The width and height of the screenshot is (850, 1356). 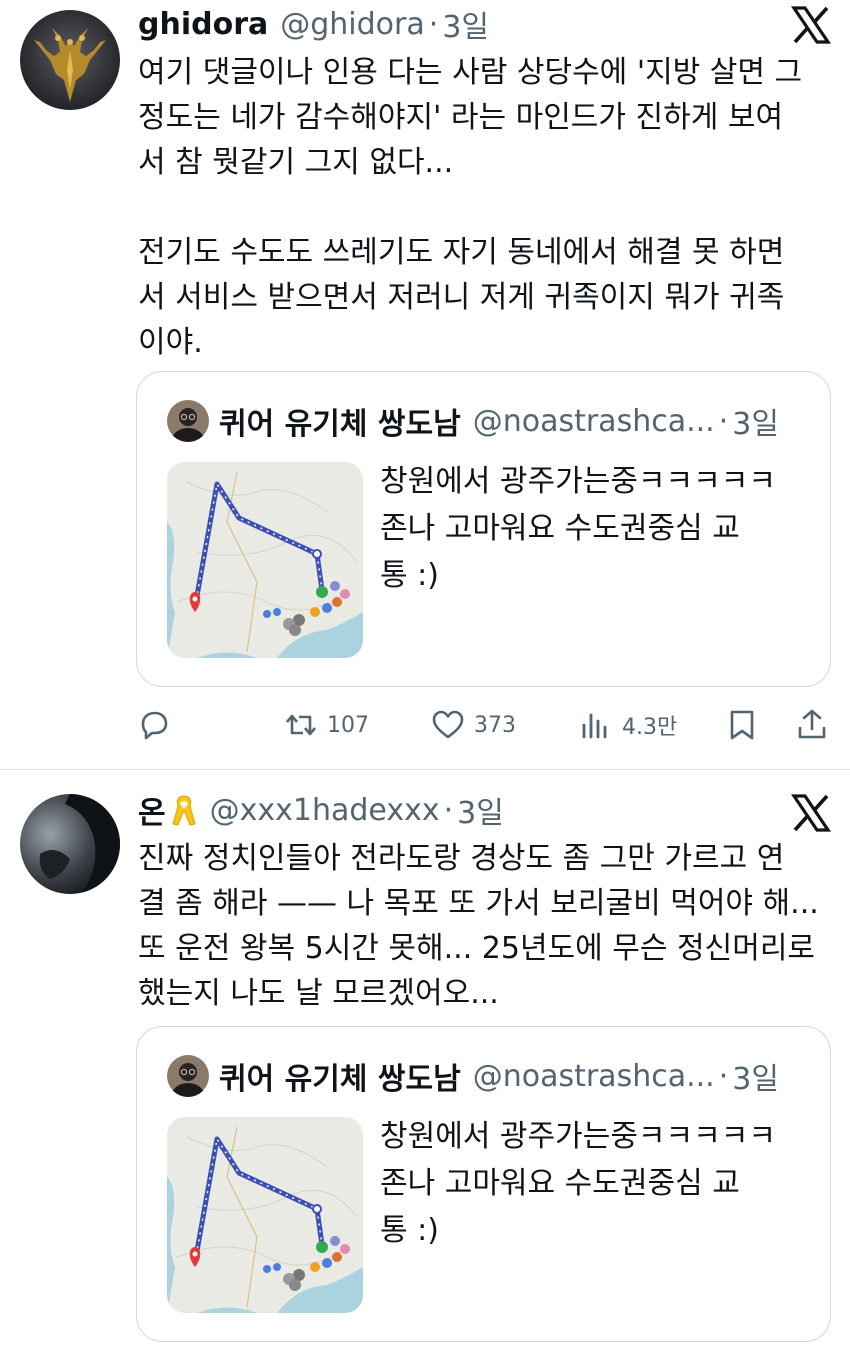 What do you see at coordinates (352, 24) in the screenshot?
I see `user-handle: @ghidora` at bounding box center [352, 24].